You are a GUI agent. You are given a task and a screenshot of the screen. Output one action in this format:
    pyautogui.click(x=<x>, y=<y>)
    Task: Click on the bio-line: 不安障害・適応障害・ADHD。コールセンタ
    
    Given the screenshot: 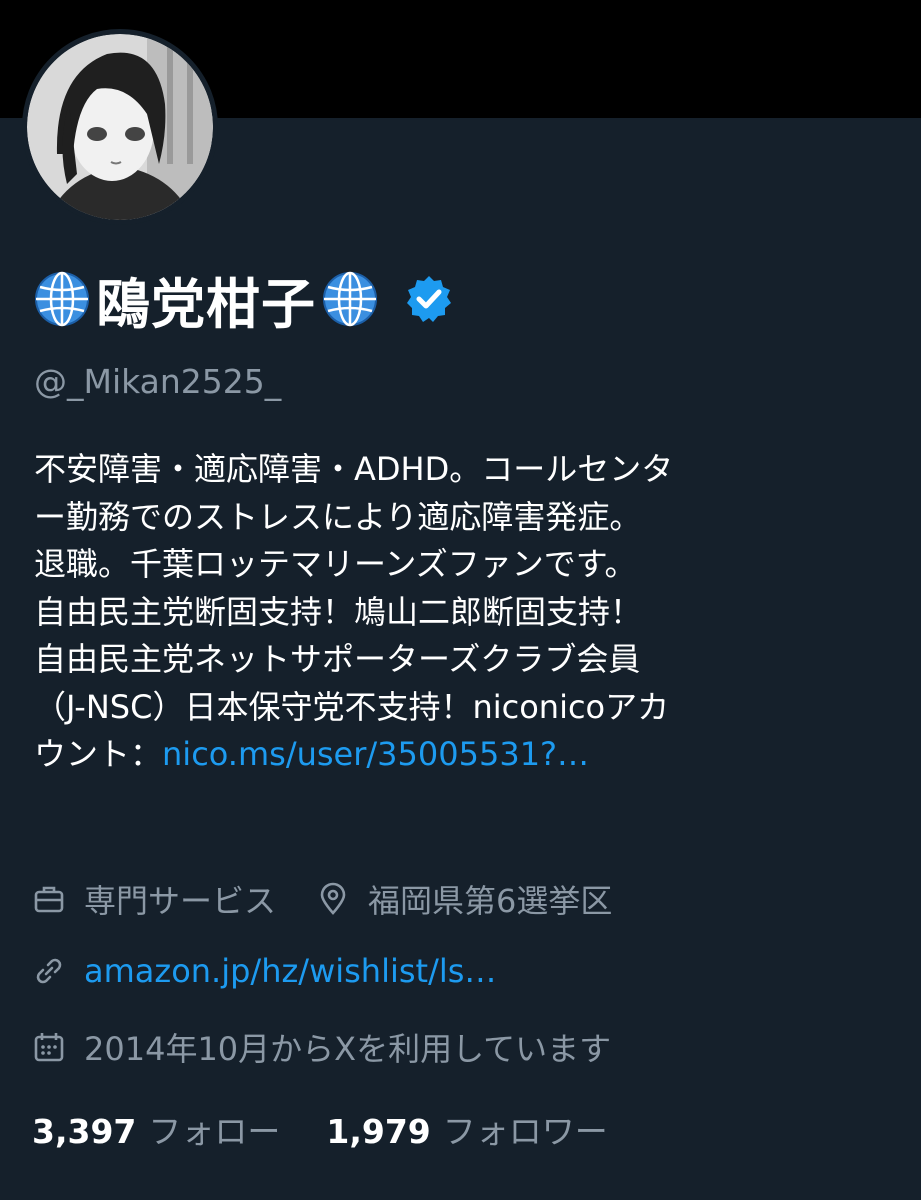 What is the action you would take?
    pyautogui.click(x=354, y=469)
    